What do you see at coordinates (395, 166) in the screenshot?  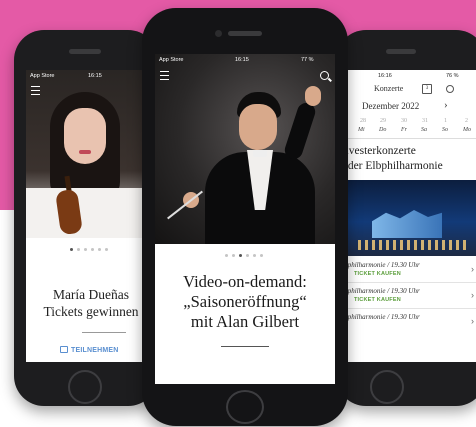 I see `event-title-line: in der Elbphilharmonie` at bounding box center [395, 166].